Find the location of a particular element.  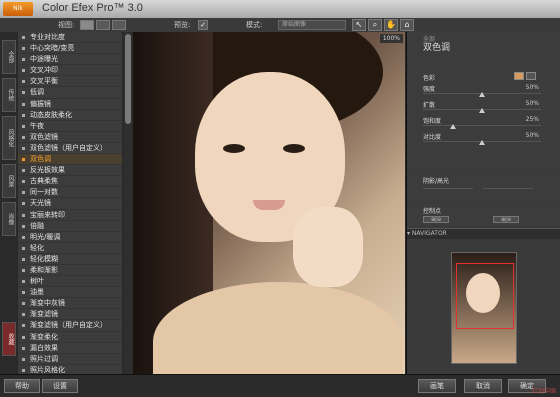

filter-list-scrollbar is located at coordinates (128, 203).